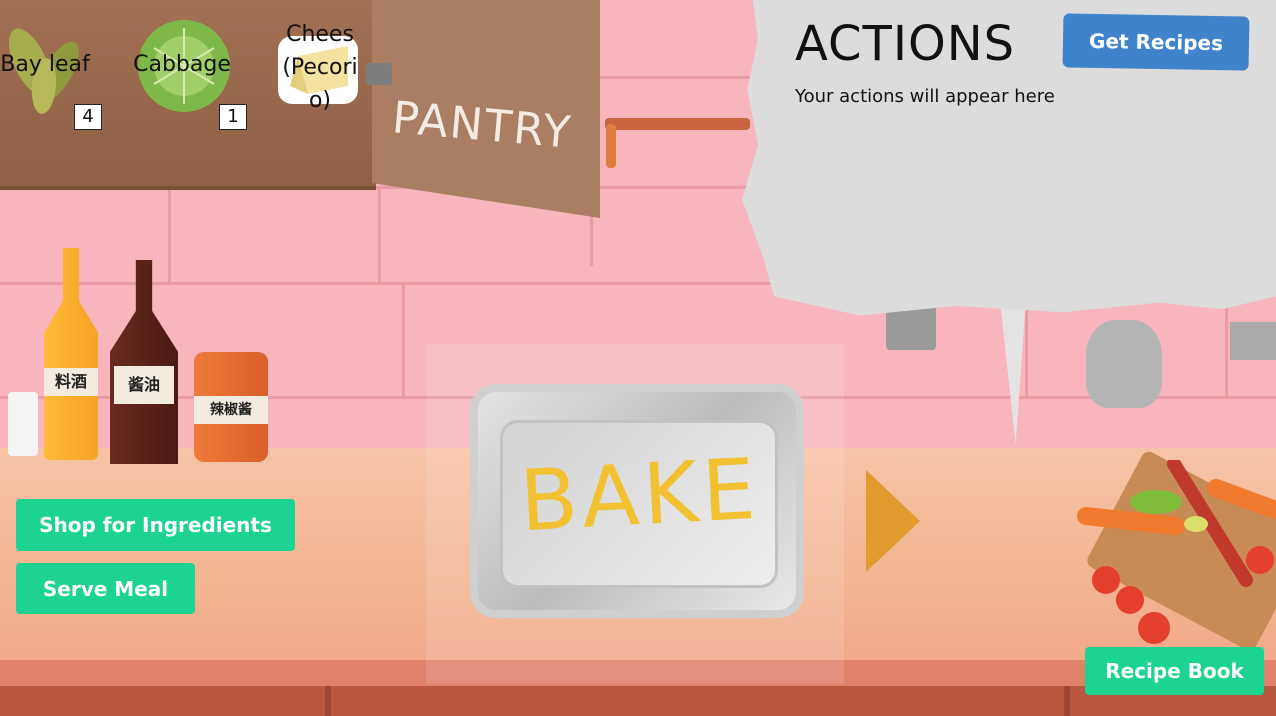  Describe the element at coordinates (639, 495) in the screenshot. I see `bake-label: BAKE` at that location.